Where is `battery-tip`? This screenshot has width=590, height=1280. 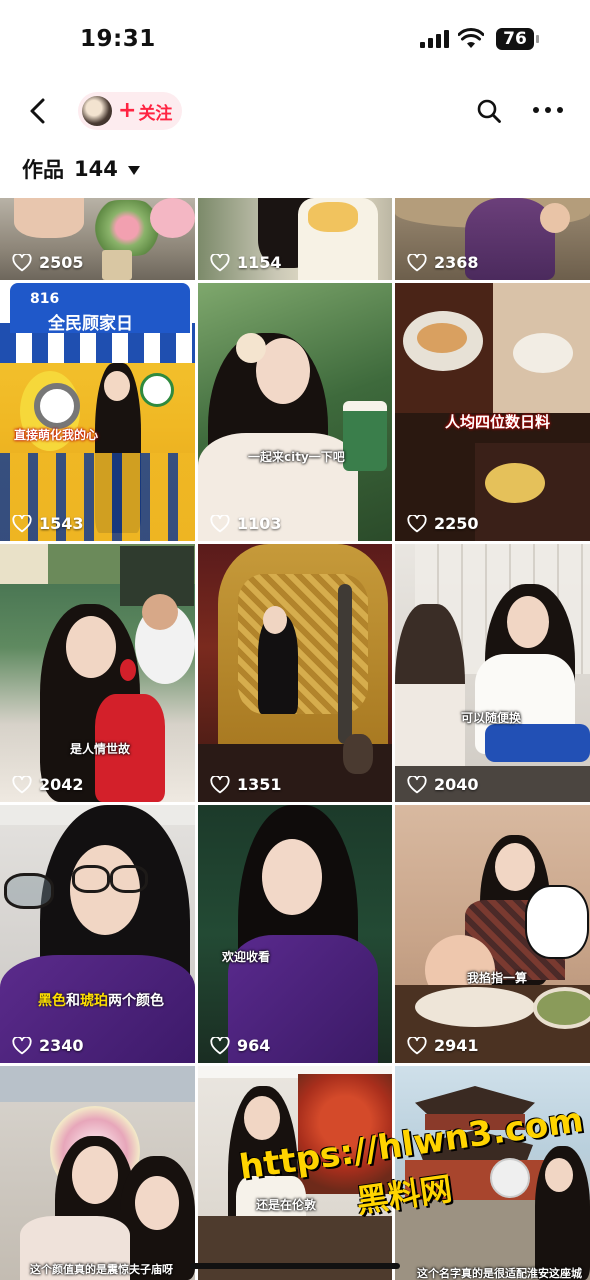
battery-tip is located at coordinates (537, 39).